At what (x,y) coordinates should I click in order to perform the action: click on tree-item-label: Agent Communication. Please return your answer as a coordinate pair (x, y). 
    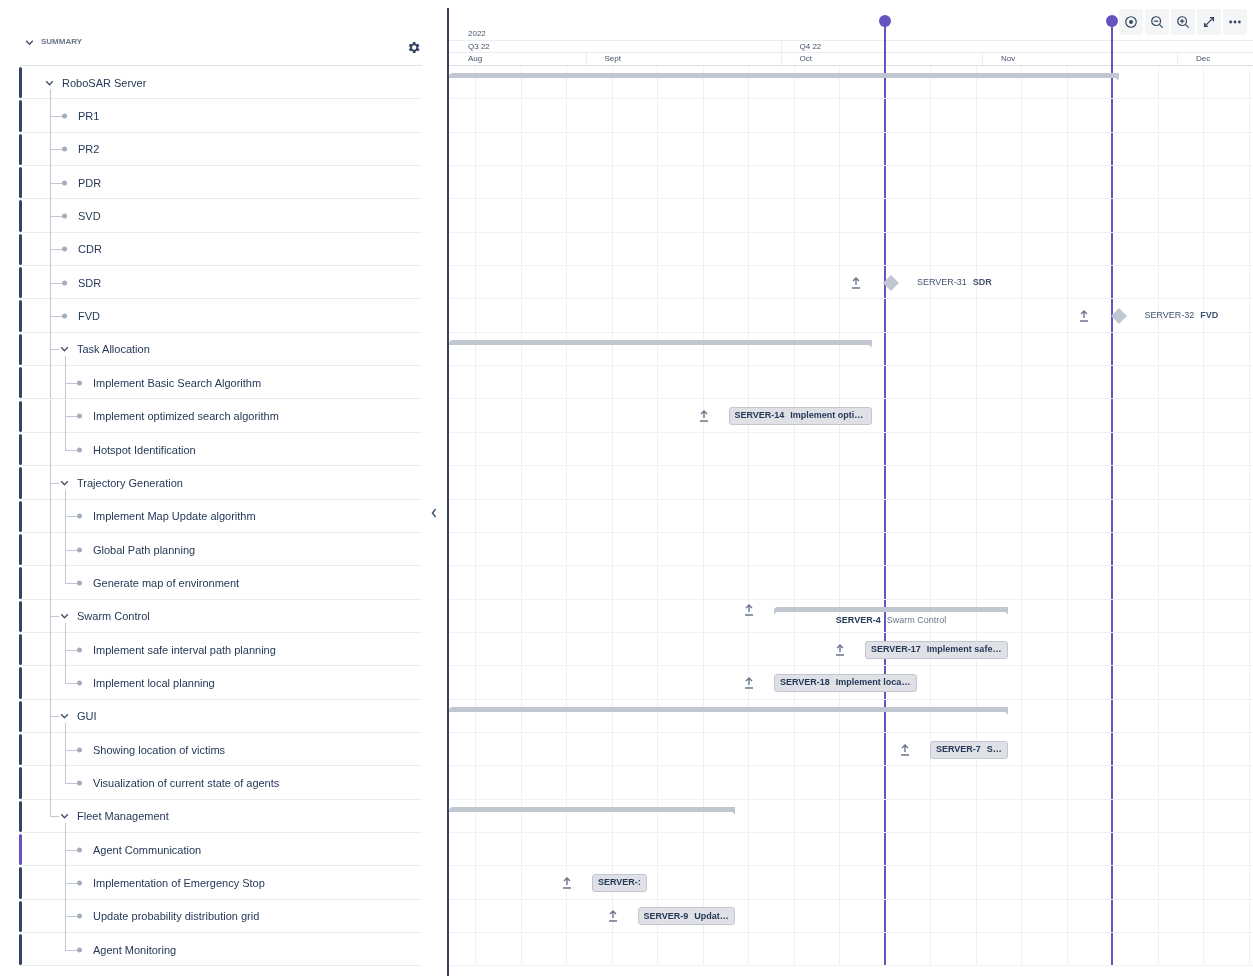
    Looking at the image, I should click on (147, 849).